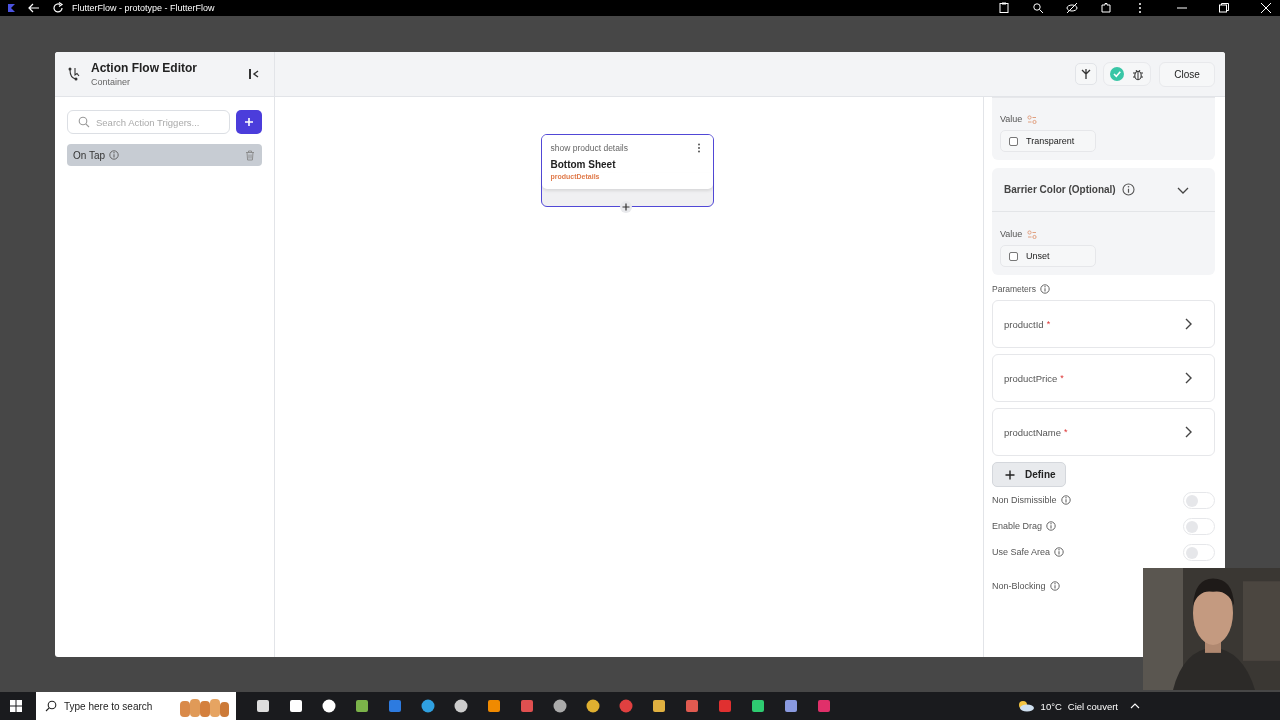 This screenshot has width=1280, height=720. What do you see at coordinates (1103, 378) in the screenshot?
I see `parameter-row: productPrice *` at bounding box center [1103, 378].